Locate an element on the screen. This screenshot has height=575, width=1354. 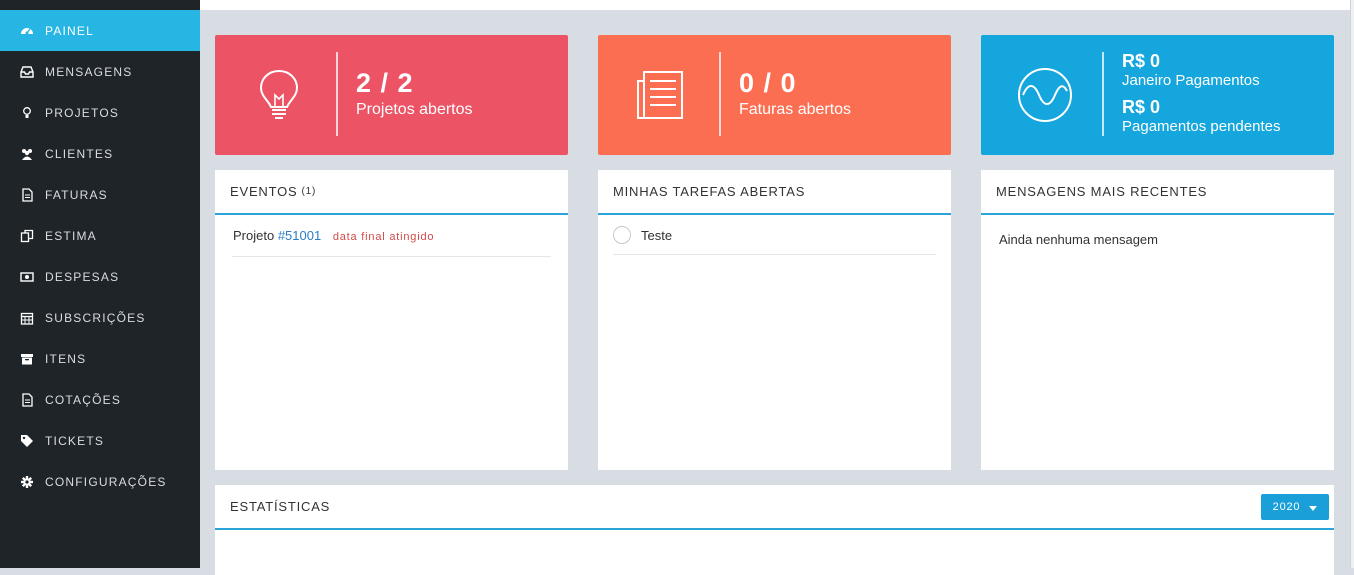
pending-payments-label: Pagamentos pendentes is located at coordinates (1201, 126).